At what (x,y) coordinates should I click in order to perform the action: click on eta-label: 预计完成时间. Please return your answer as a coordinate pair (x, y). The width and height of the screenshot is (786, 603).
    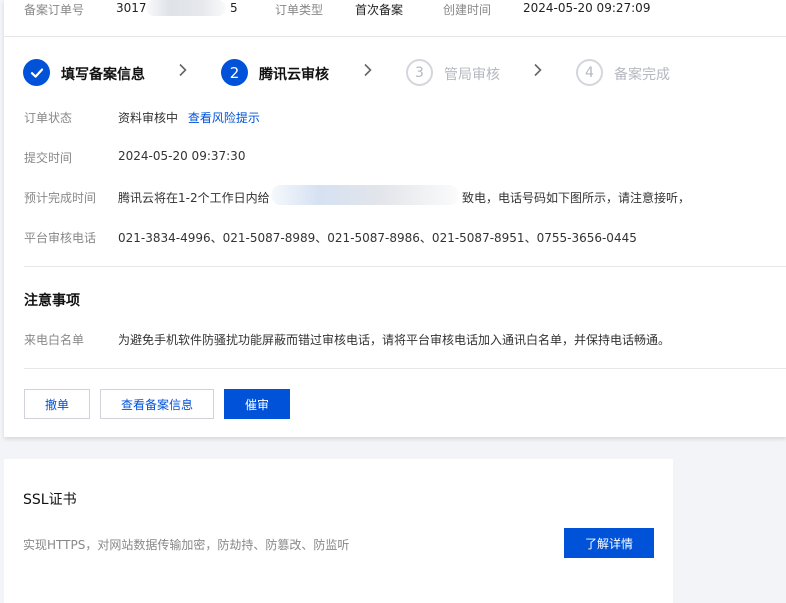
    Looking at the image, I should click on (60, 198).